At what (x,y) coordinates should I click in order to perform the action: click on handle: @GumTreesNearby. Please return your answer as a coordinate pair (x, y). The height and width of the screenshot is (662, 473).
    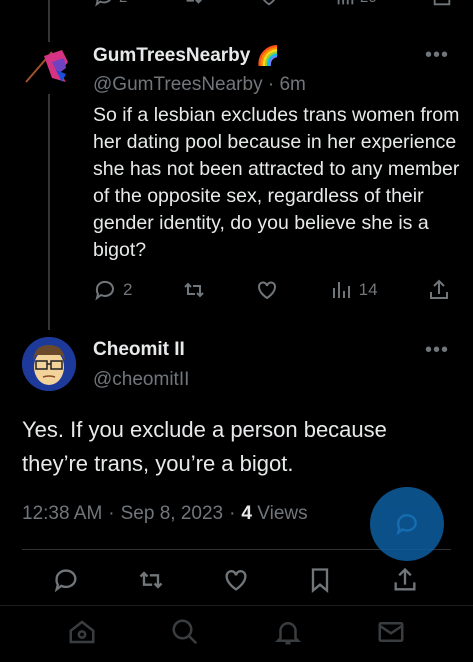
    Looking at the image, I should click on (178, 84).